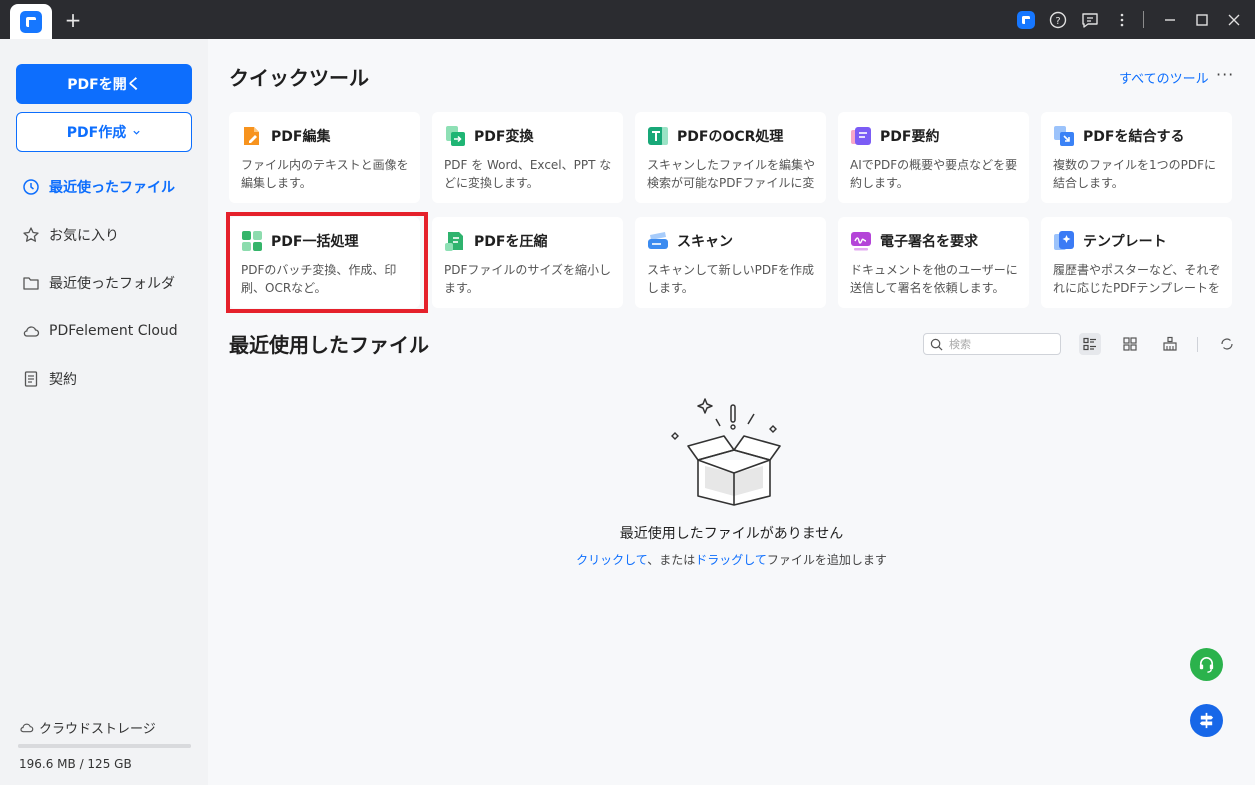 Image resolution: width=1255 pixels, height=785 pixels. I want to click on close-icon, so click(1234, 20).